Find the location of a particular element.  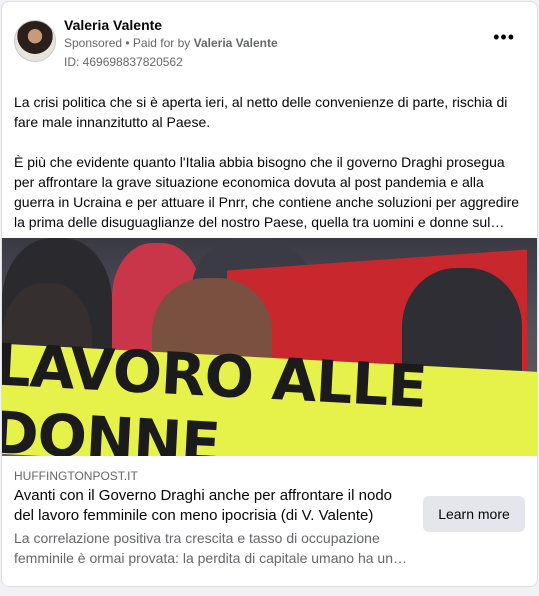

sponsored-line: Sponsored • Paid for by Valeria Valente is located at coordinates (171, 43).